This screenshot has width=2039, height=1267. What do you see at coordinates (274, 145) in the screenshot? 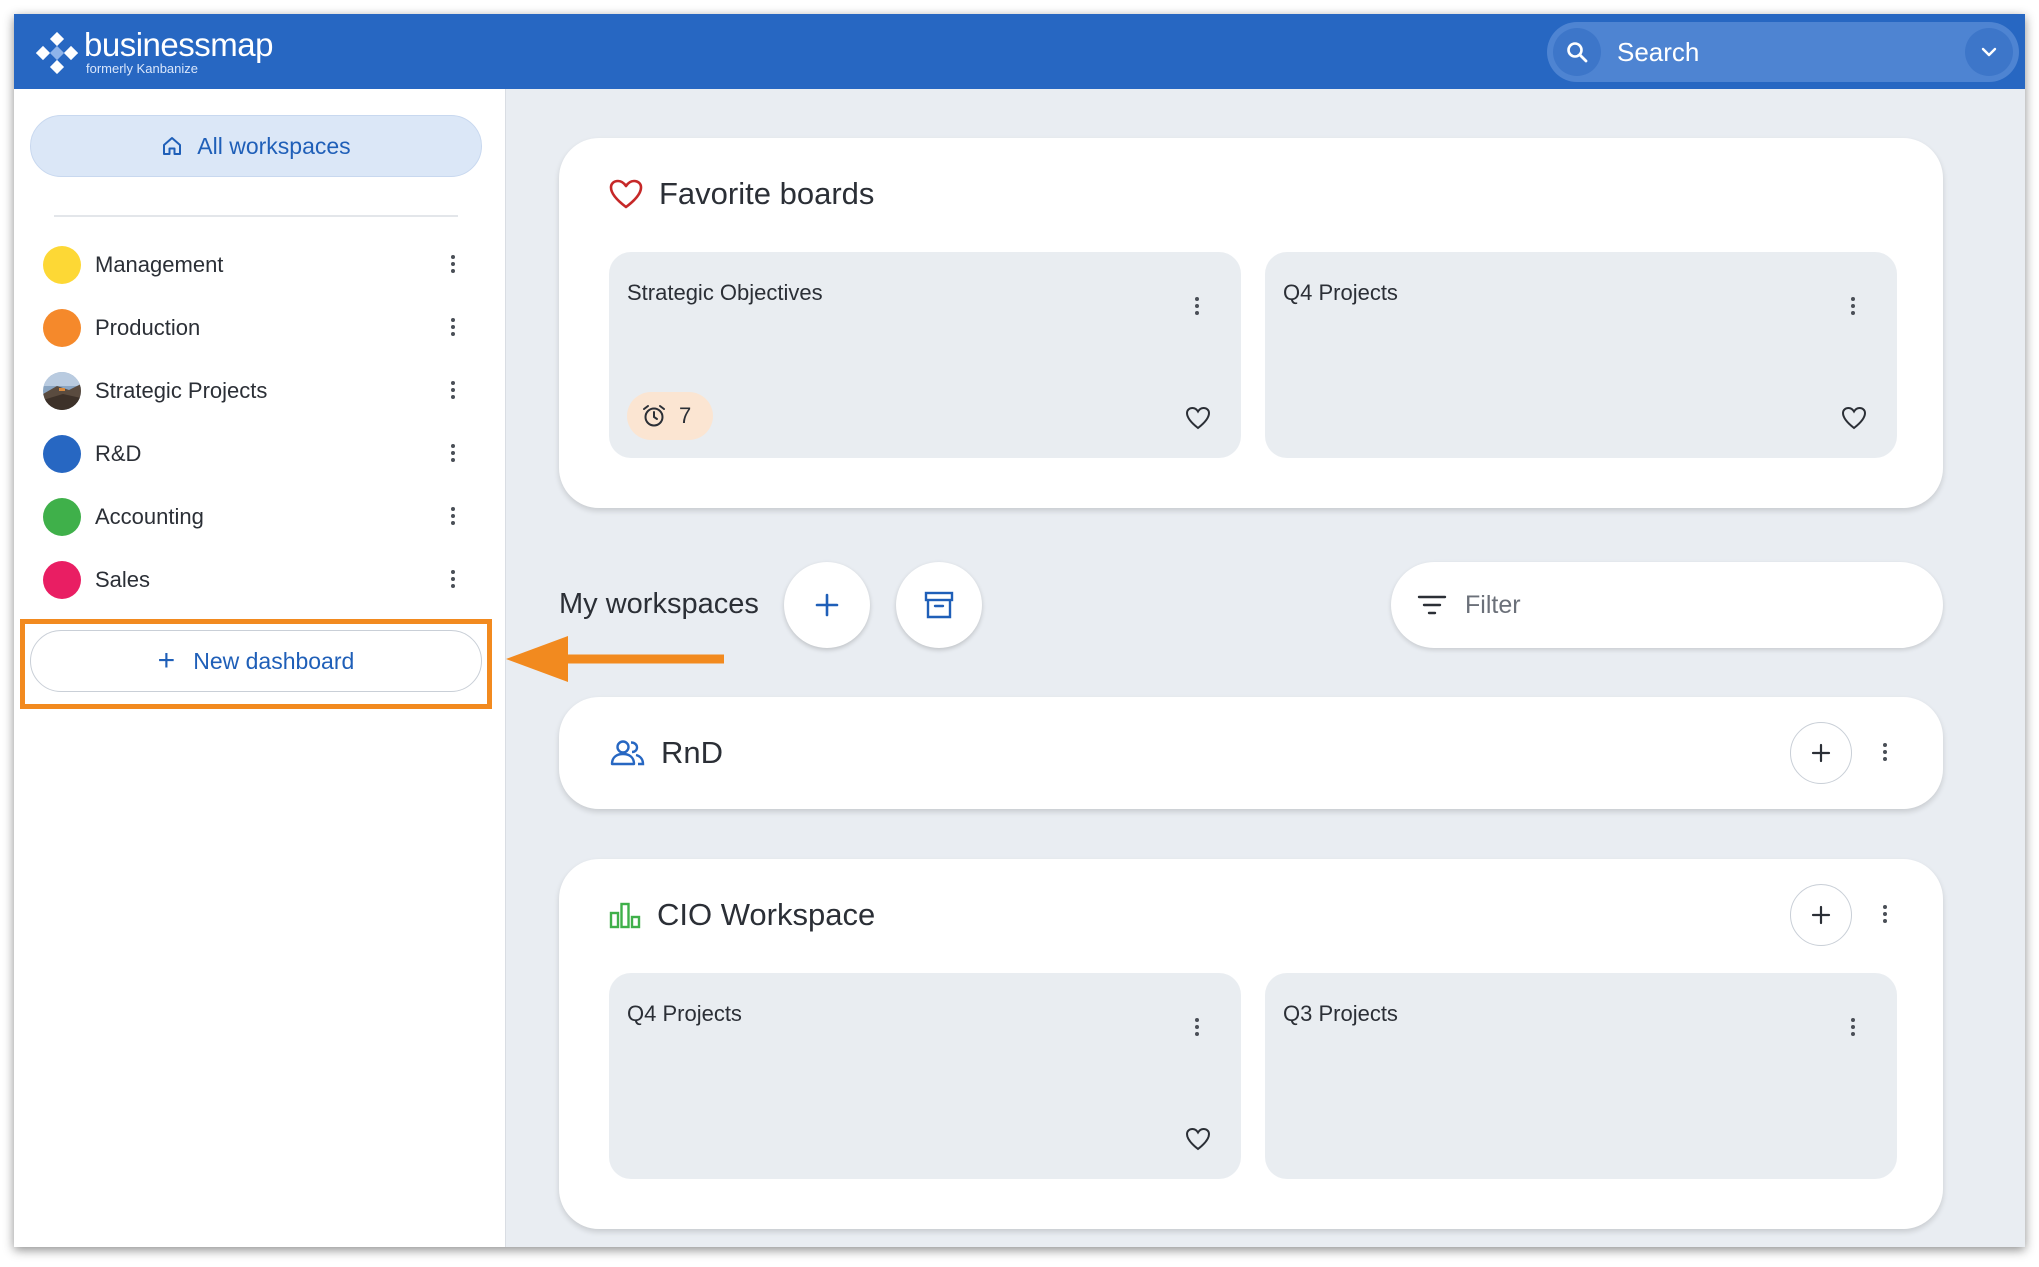
I see `all-workspaces-label: All workspaces` at bounding box center [274, 145].